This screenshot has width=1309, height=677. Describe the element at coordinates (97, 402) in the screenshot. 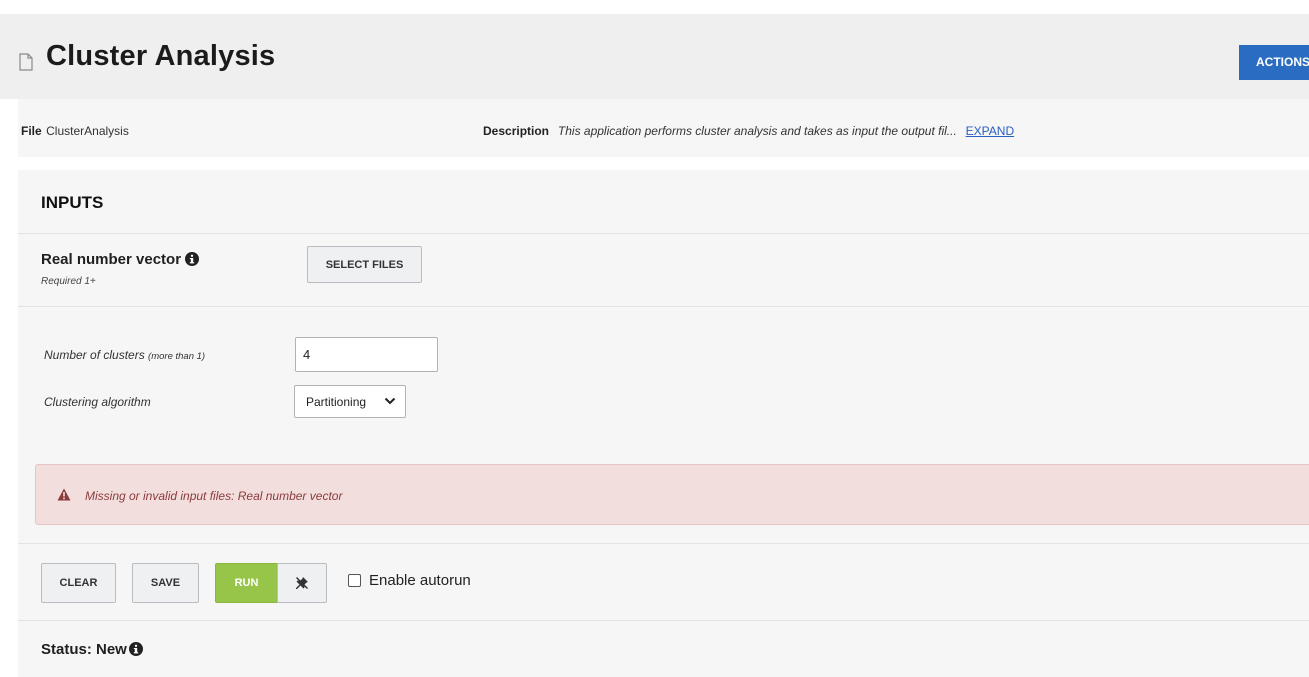

I see `algorithm-field-label: Clustering algorithm` at that location.